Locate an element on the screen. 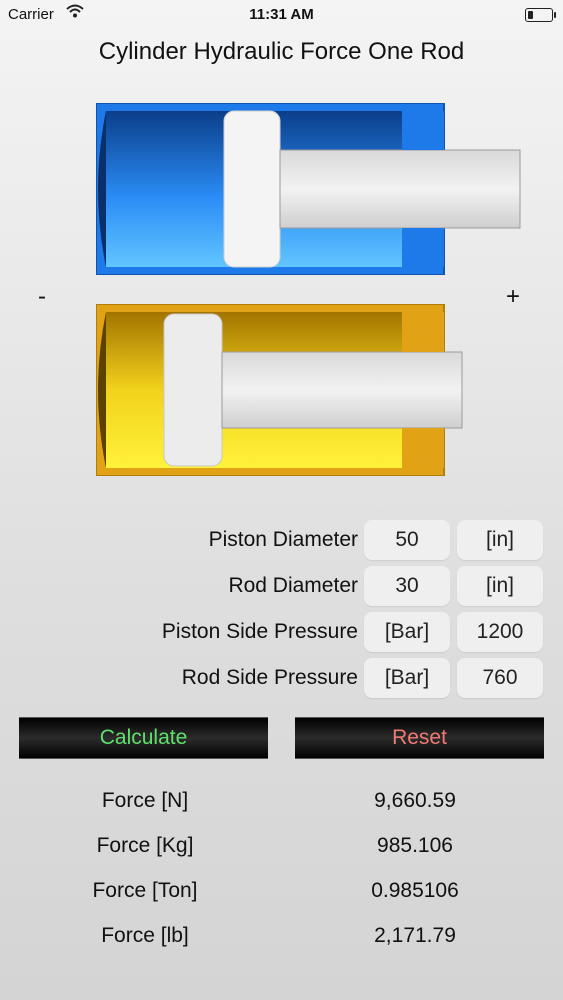 This screenshot has height=1000, width=563. rod-diameter-label: Rod Diameter is located at coordinates (293, 585).